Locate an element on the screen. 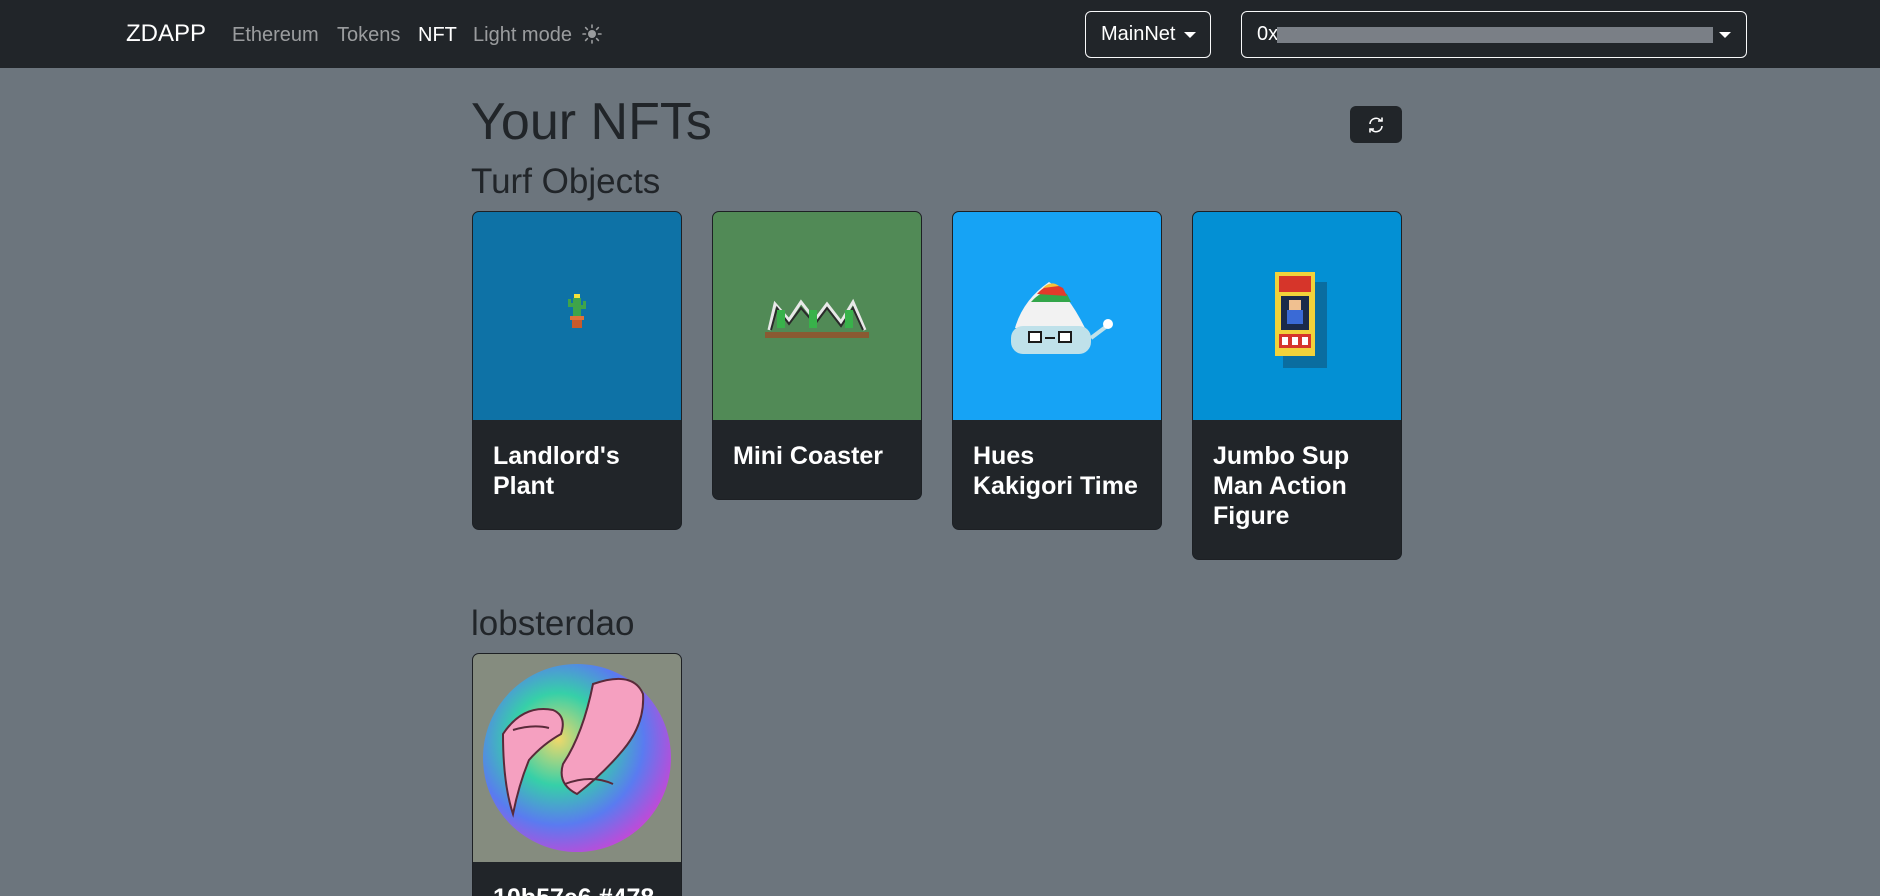 The width and height of the screenshot is (1880, 896). nft-card: 10b57e6 #478 is located at coordinates (577, 774).